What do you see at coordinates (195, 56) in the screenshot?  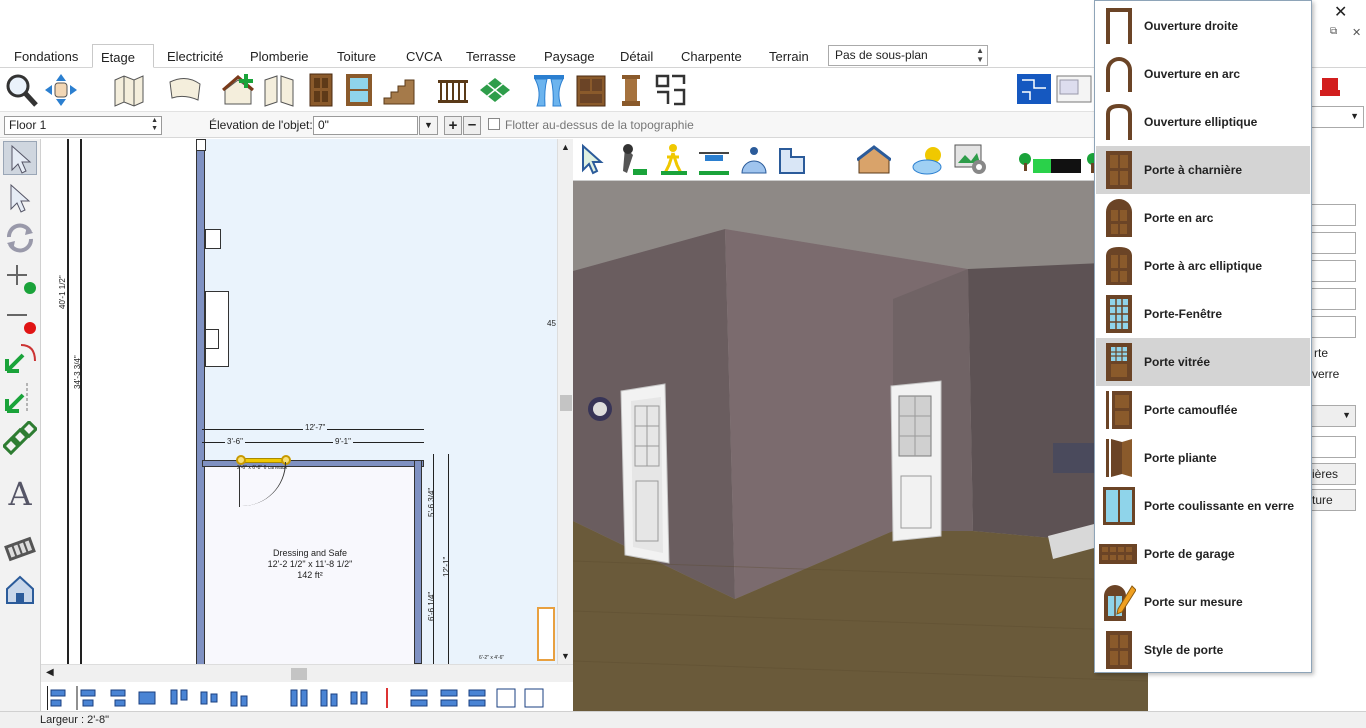 I see `tab-electricite: Electricité` at bounding box center [195, 56].